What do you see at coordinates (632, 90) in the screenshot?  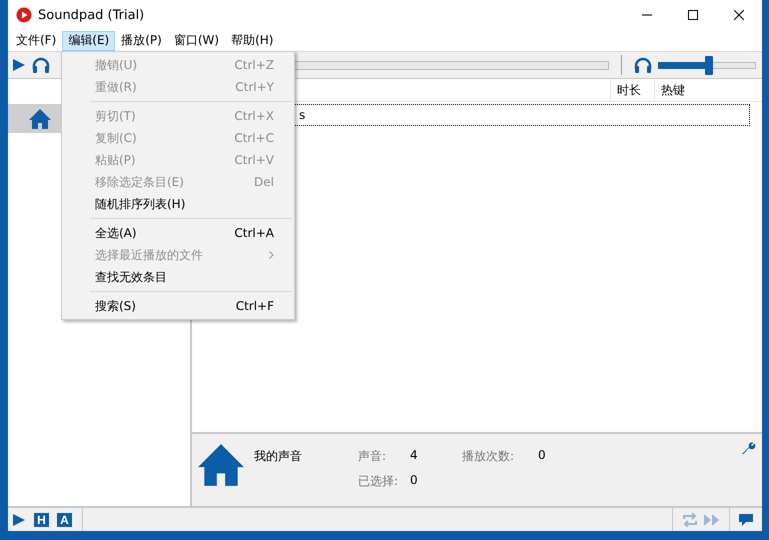 I see `column-header: 时长` at bounding box center [632, 90].